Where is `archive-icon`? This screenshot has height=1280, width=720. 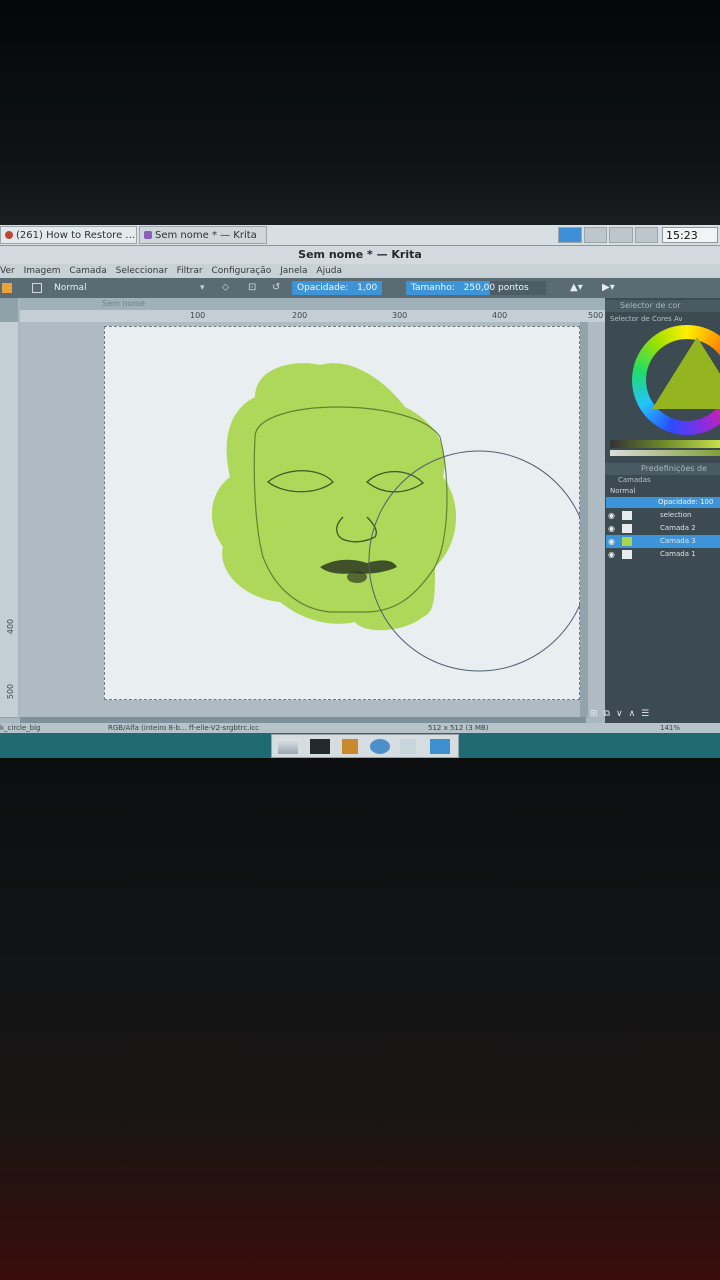 archive-icon is located at coordinates (350, 746).